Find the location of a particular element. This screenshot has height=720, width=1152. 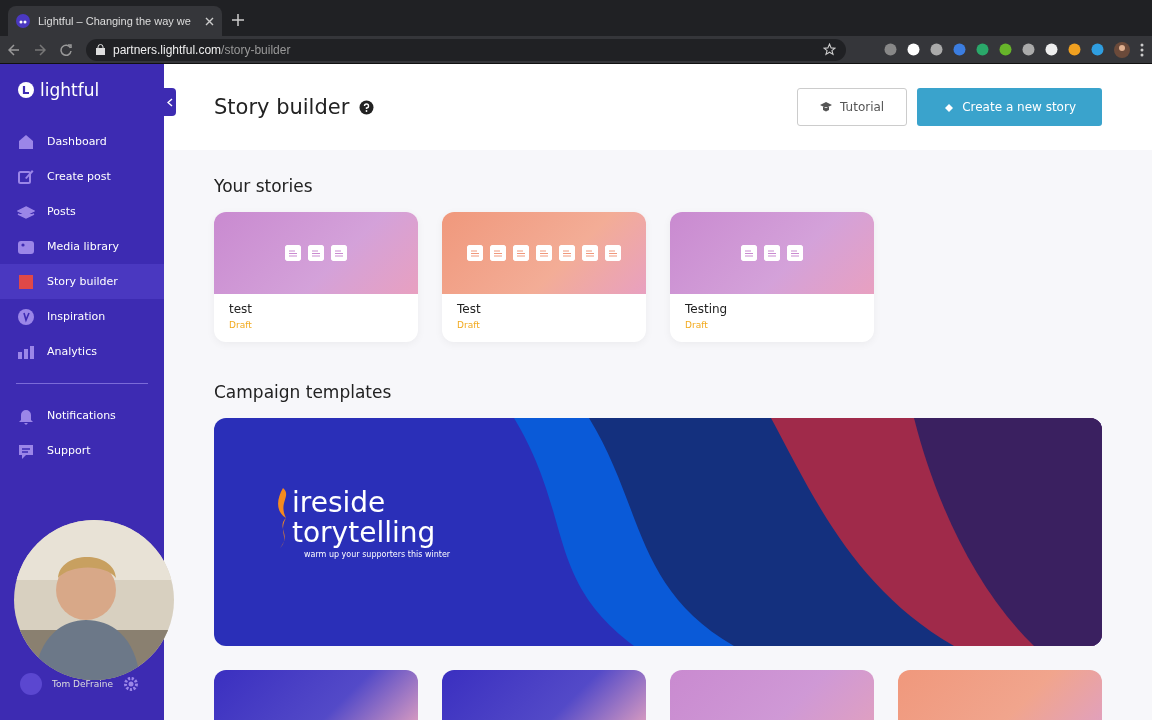

menu-icon is located at coordinates (1142, 49).